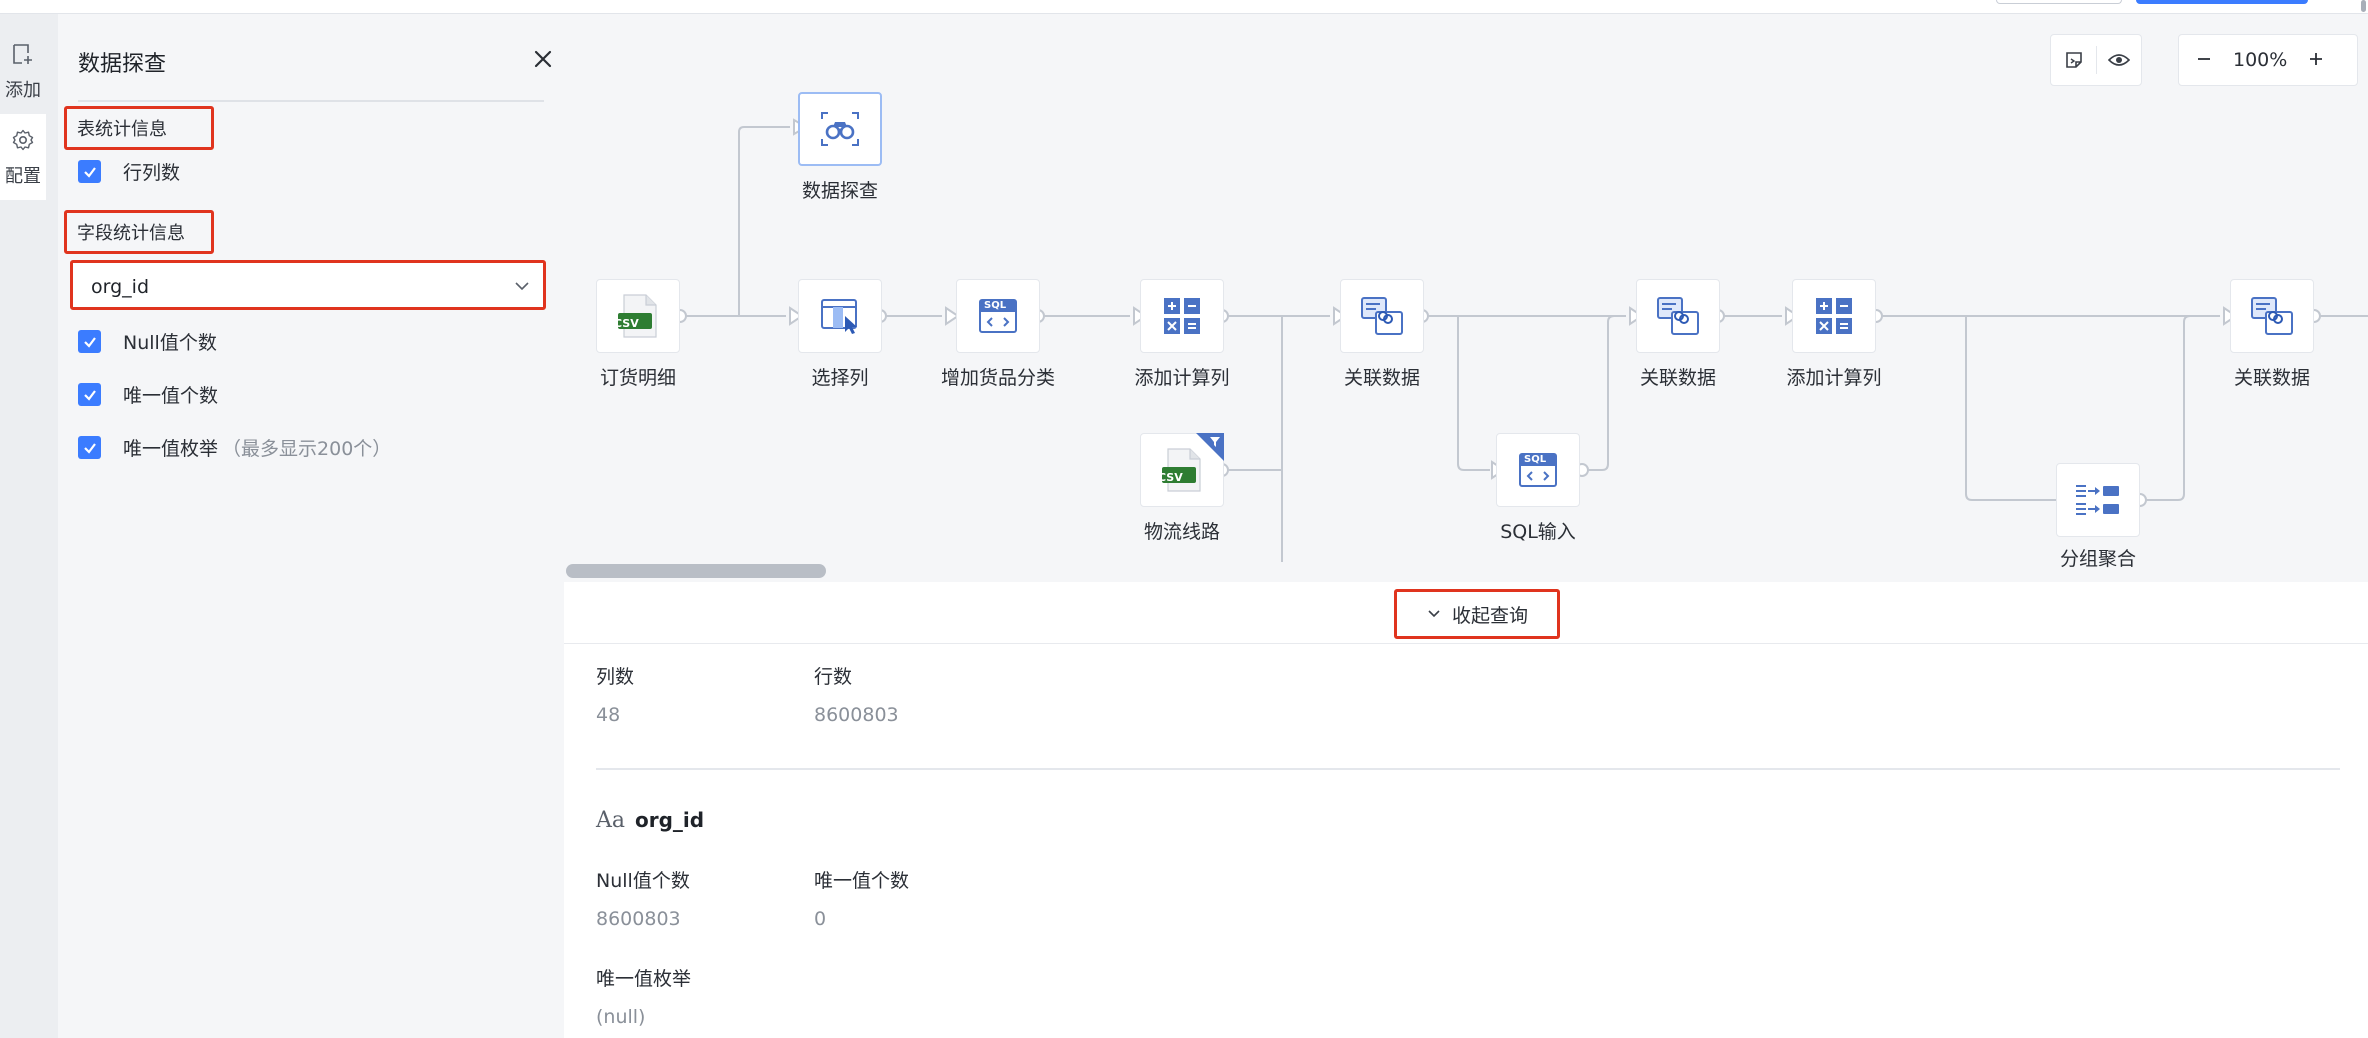  What do you see at coordinates (22, 54) in the screenshot?
I see `add-node-icon` at bounding box center [22, 54].